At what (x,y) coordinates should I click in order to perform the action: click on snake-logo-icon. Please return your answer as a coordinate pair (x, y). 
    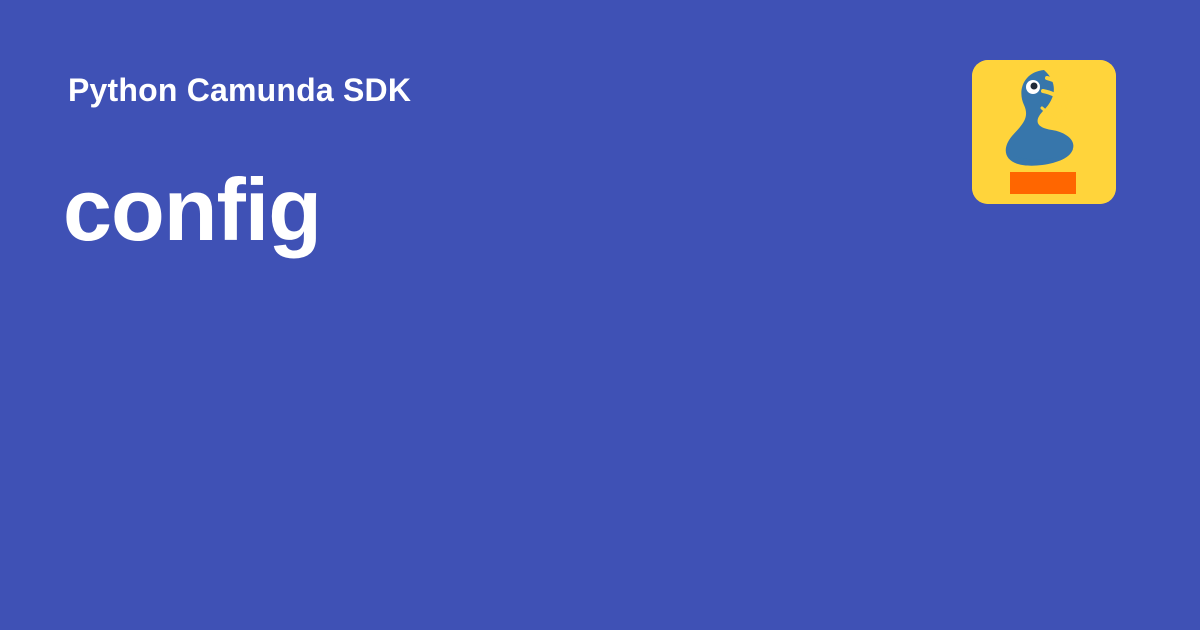
    Looking at the image, I should click on (1044, 132).